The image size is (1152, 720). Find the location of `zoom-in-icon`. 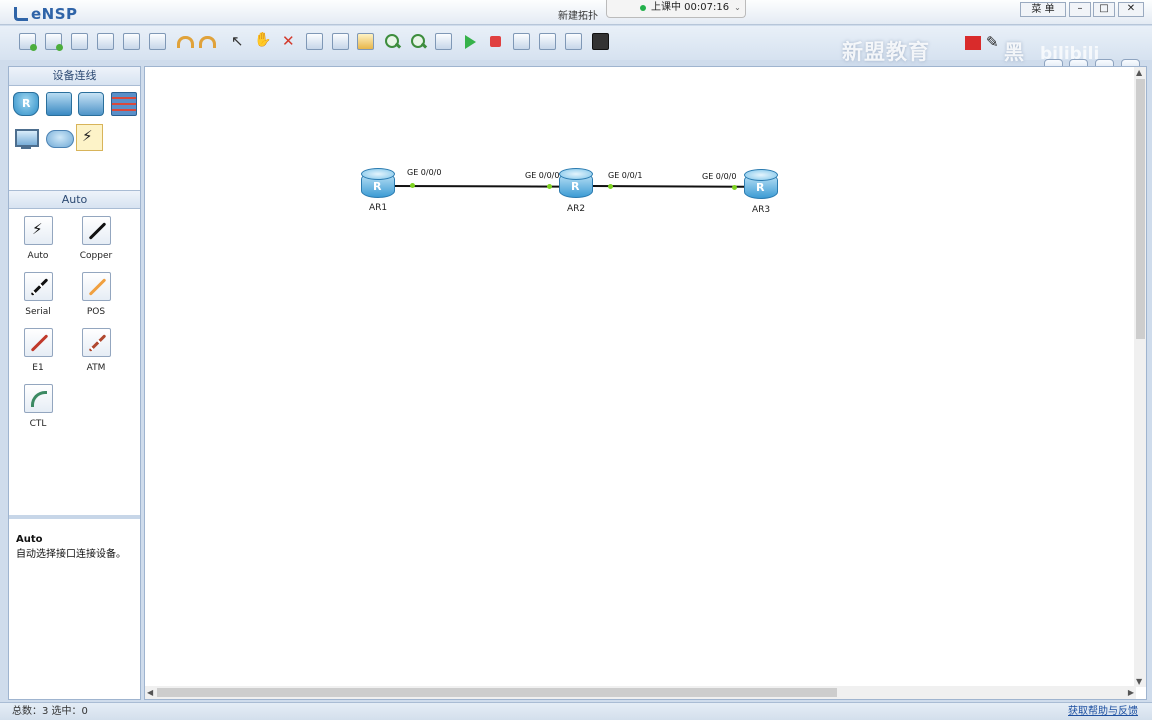

zoom-in-icon is located at coordinates (392, 41).